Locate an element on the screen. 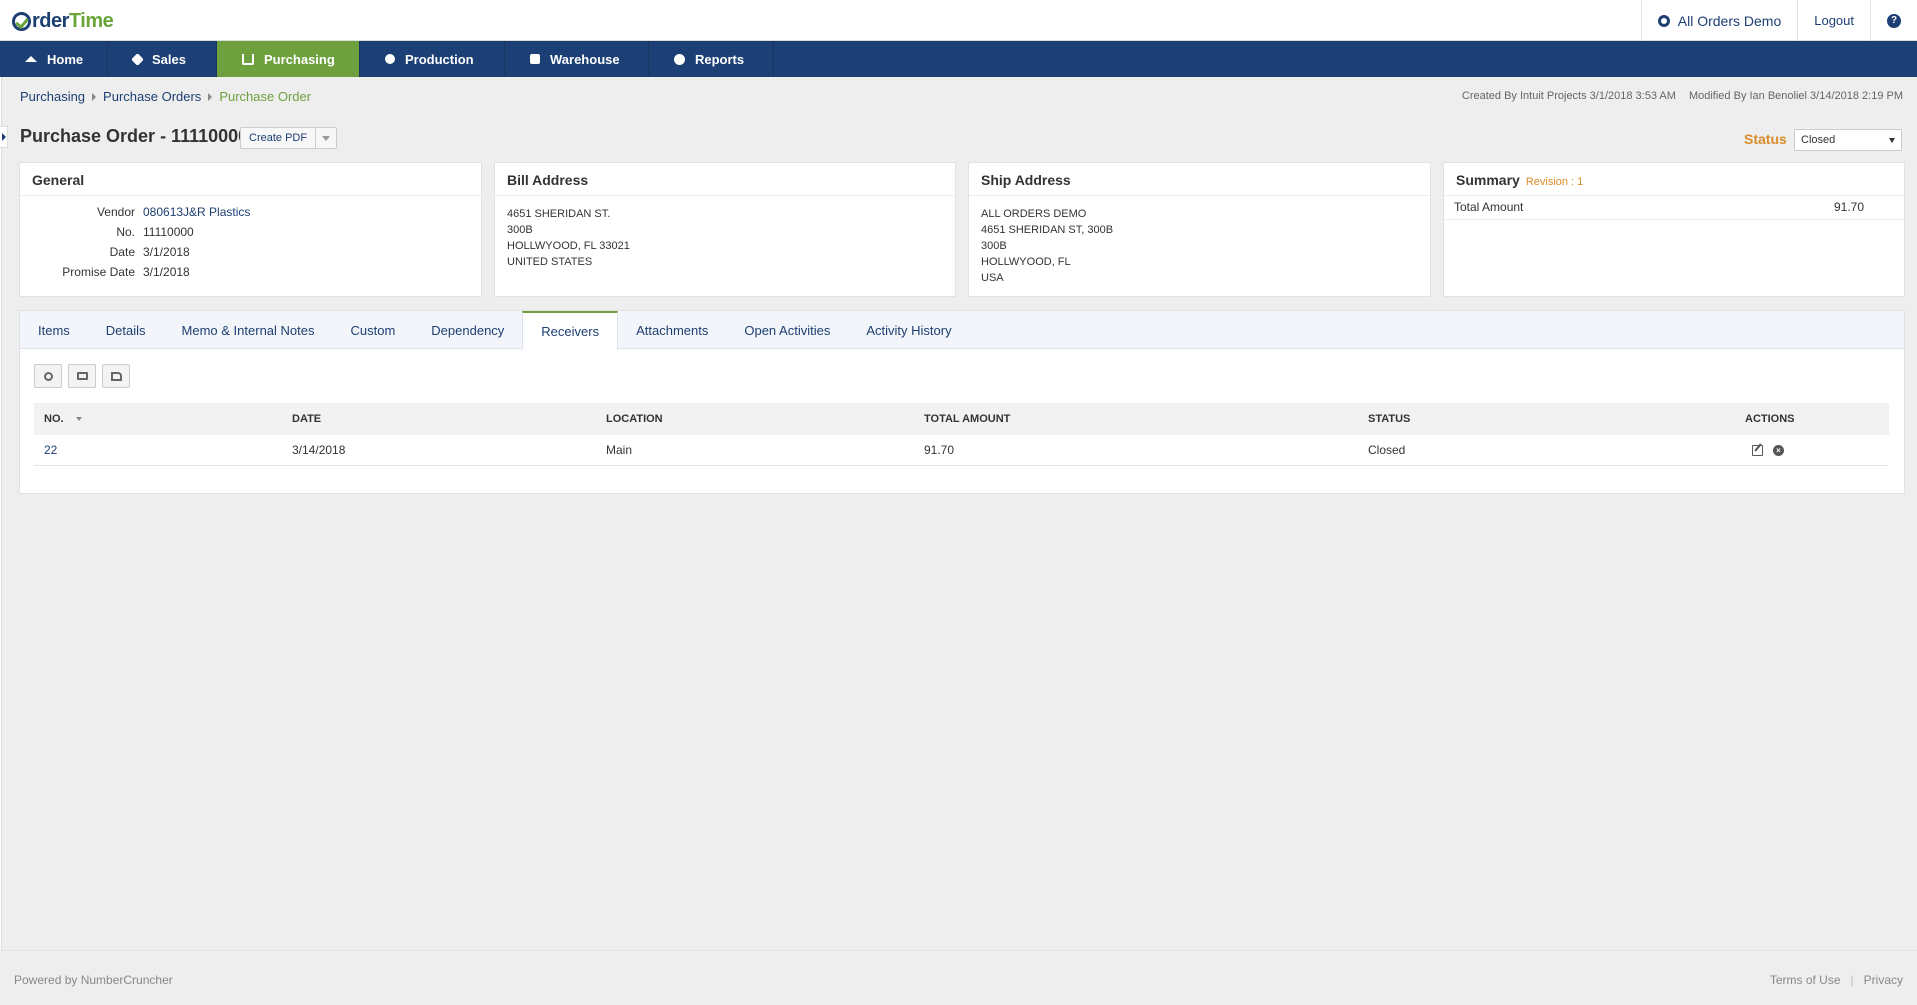 This screenshot has height=1005, width=1917. help-button: ? is located at coordinates (1893, 20).